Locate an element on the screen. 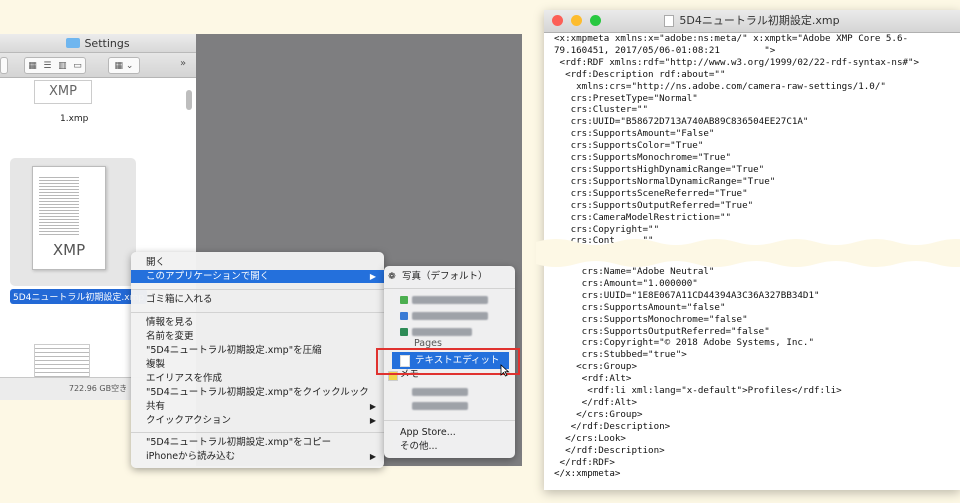  folder-icon is located at coordinates (73, 43).